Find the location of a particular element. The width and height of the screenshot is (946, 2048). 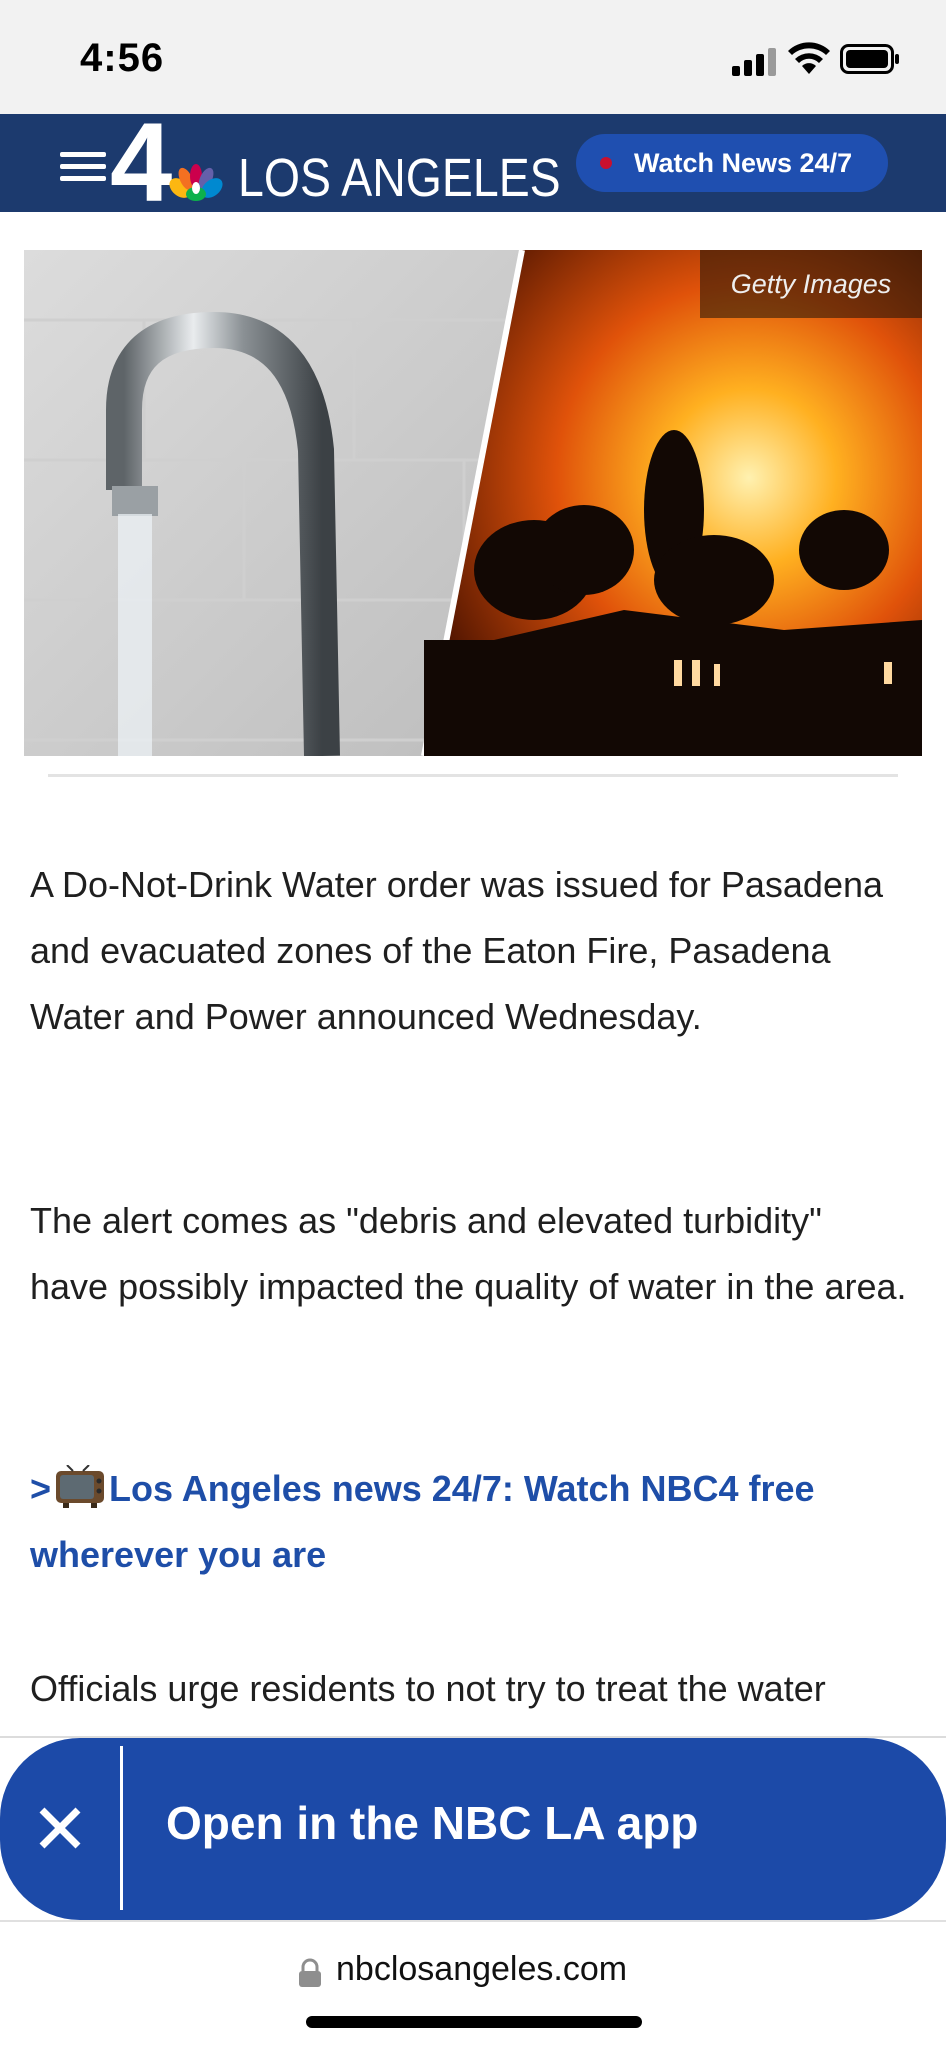

lock-icon is located at coordinates (310, 1972).